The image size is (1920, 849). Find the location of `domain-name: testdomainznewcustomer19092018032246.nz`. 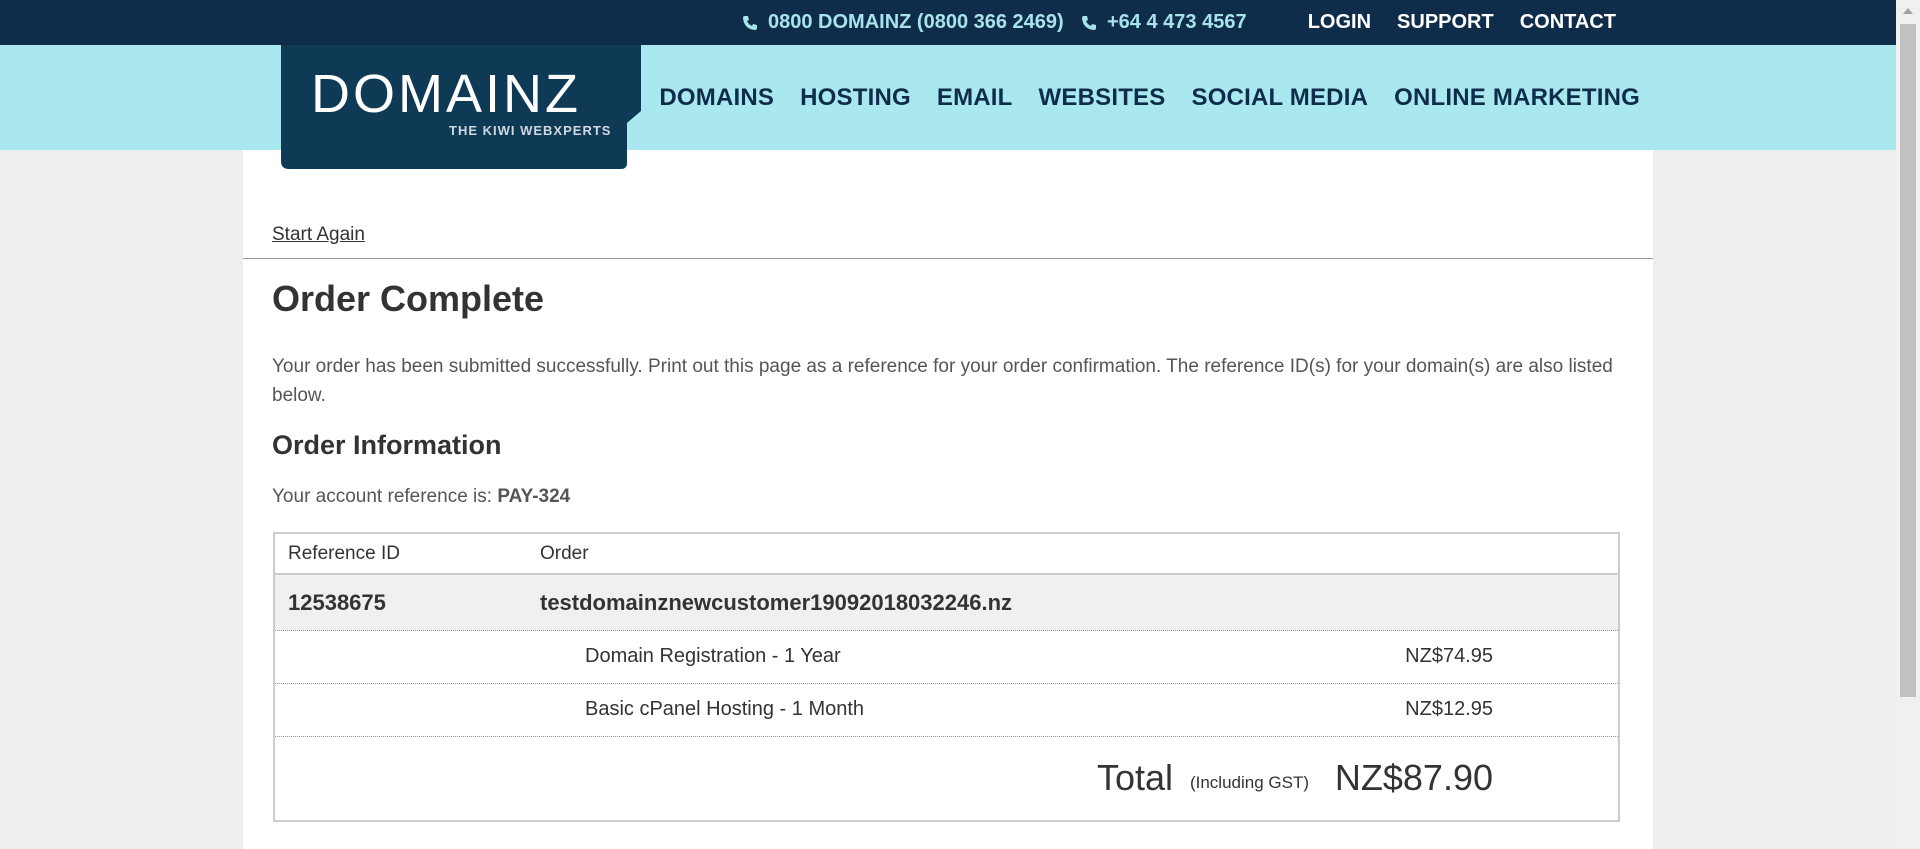

domain-name: testdomainznewcustomer19092018032246.nz is located at coordinates (776, 602).